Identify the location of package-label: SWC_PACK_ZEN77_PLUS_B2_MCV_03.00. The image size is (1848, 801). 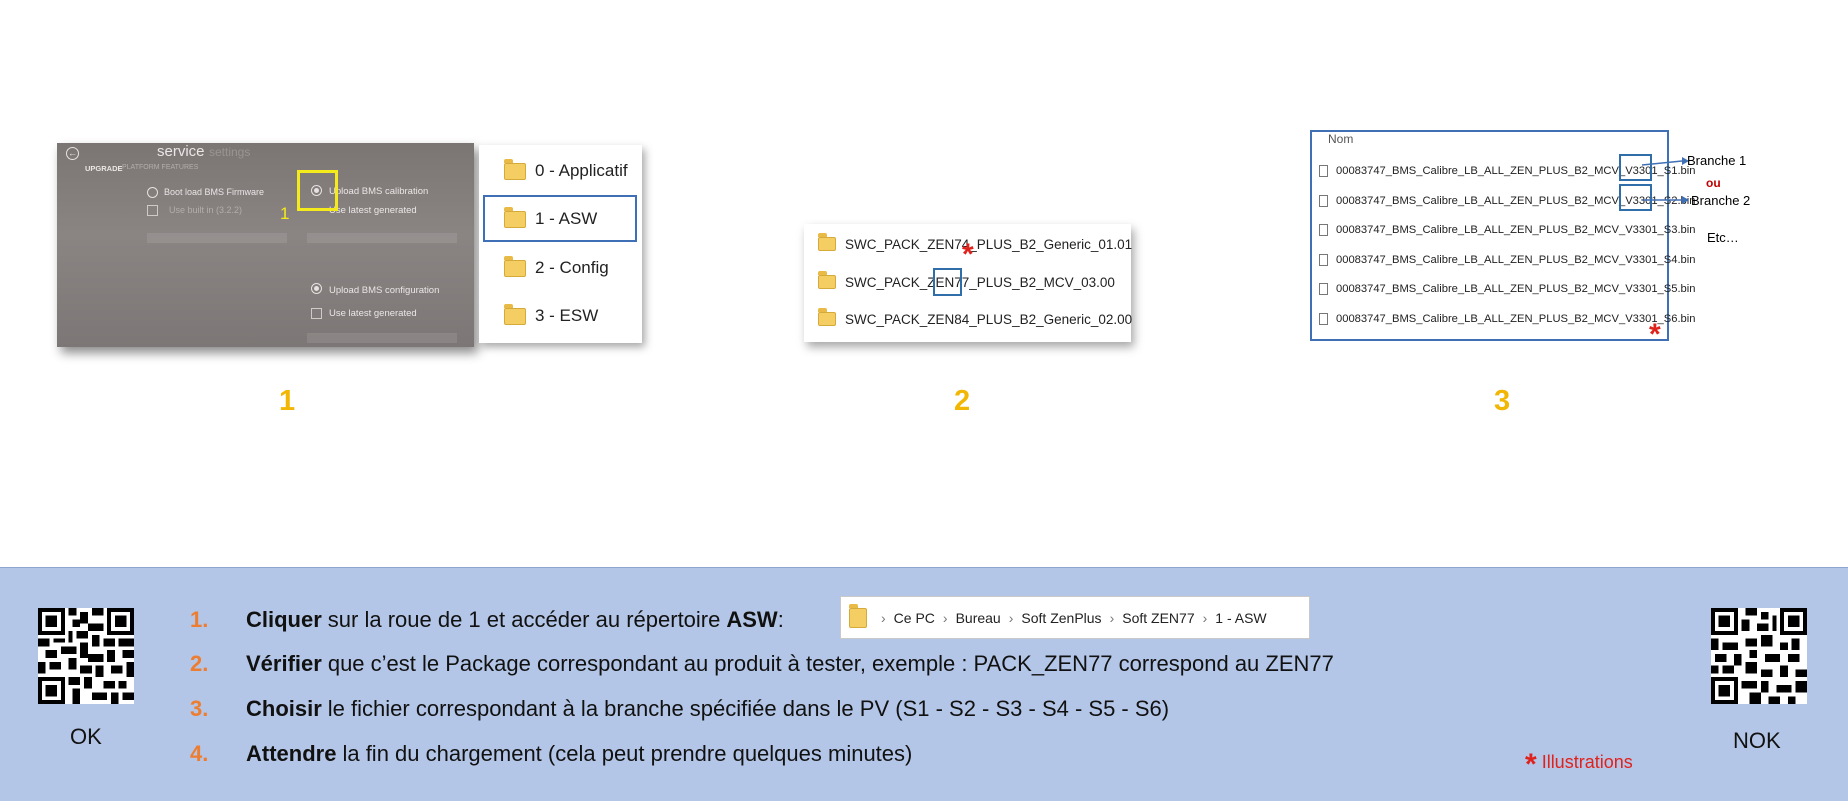
(980, 282).